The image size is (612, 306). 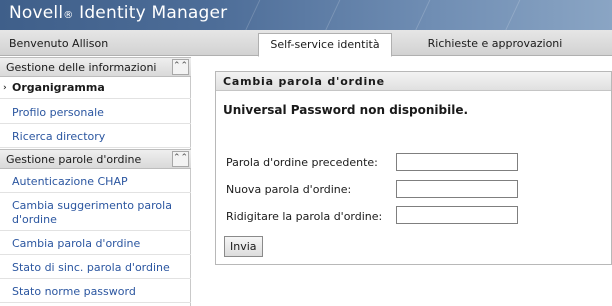 I want to click on sidebar-item-organigramma: › Organigramma, so click(x=95, y=90).